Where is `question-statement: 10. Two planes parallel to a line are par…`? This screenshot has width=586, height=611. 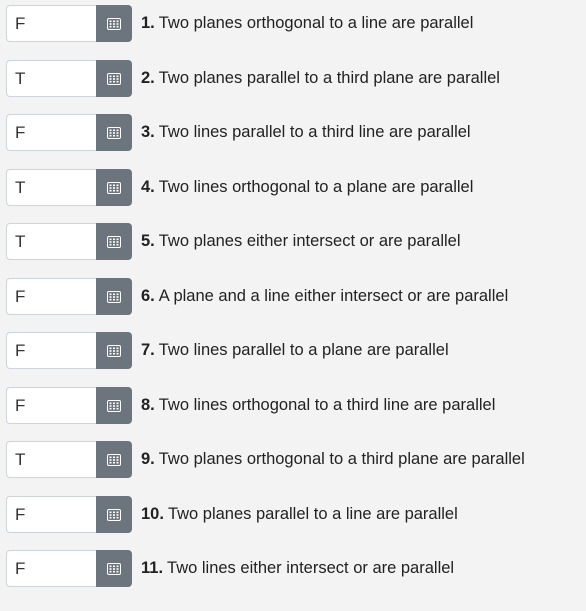 question-statement: 10. Two planes parallel to a line are par… is located at coordinates (299, 514).